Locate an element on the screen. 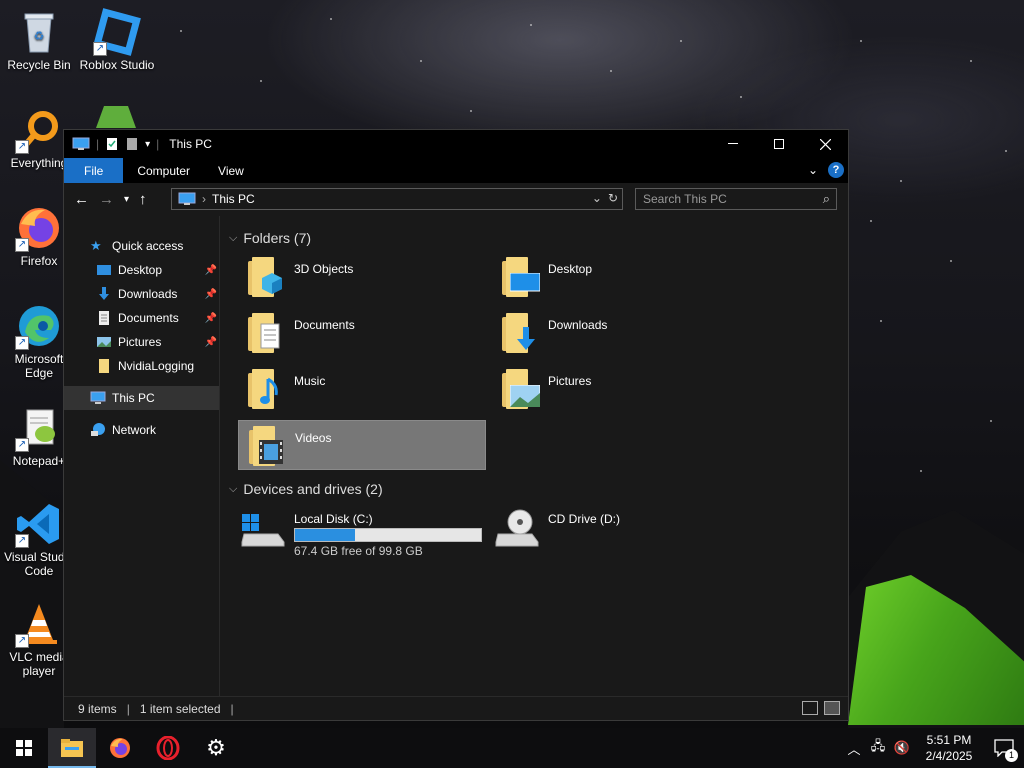  tile-label: Music is located at coordinates (310, 381).